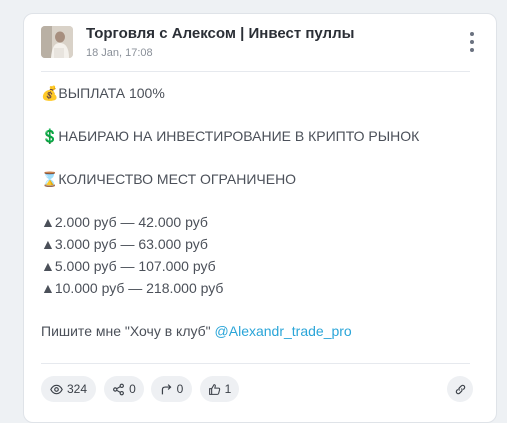 Image resolution: width=507 pixels, height=423 pixels. Describe the element at coordinates (214, 389) in the screenshot. I see `thumbs-up-icon` at that location.